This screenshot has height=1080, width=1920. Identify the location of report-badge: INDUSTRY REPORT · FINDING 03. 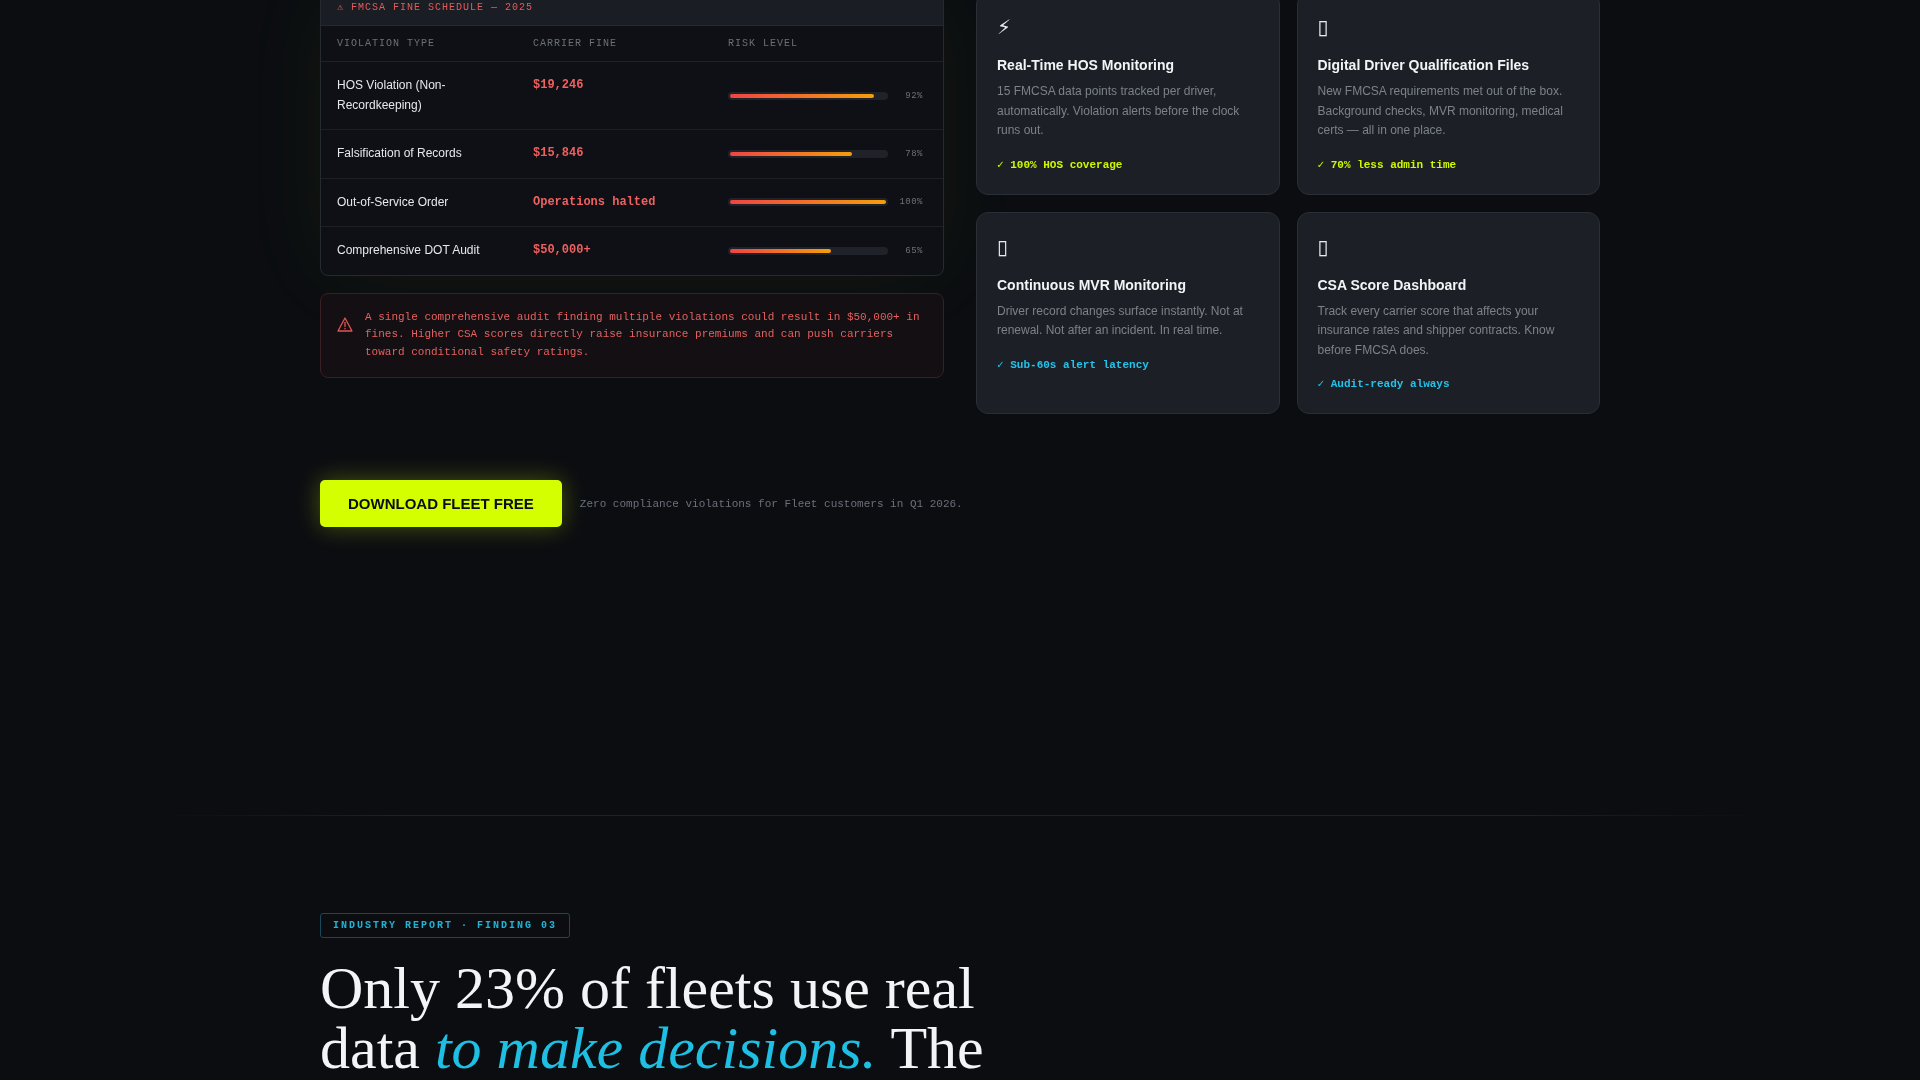
(445, 925).